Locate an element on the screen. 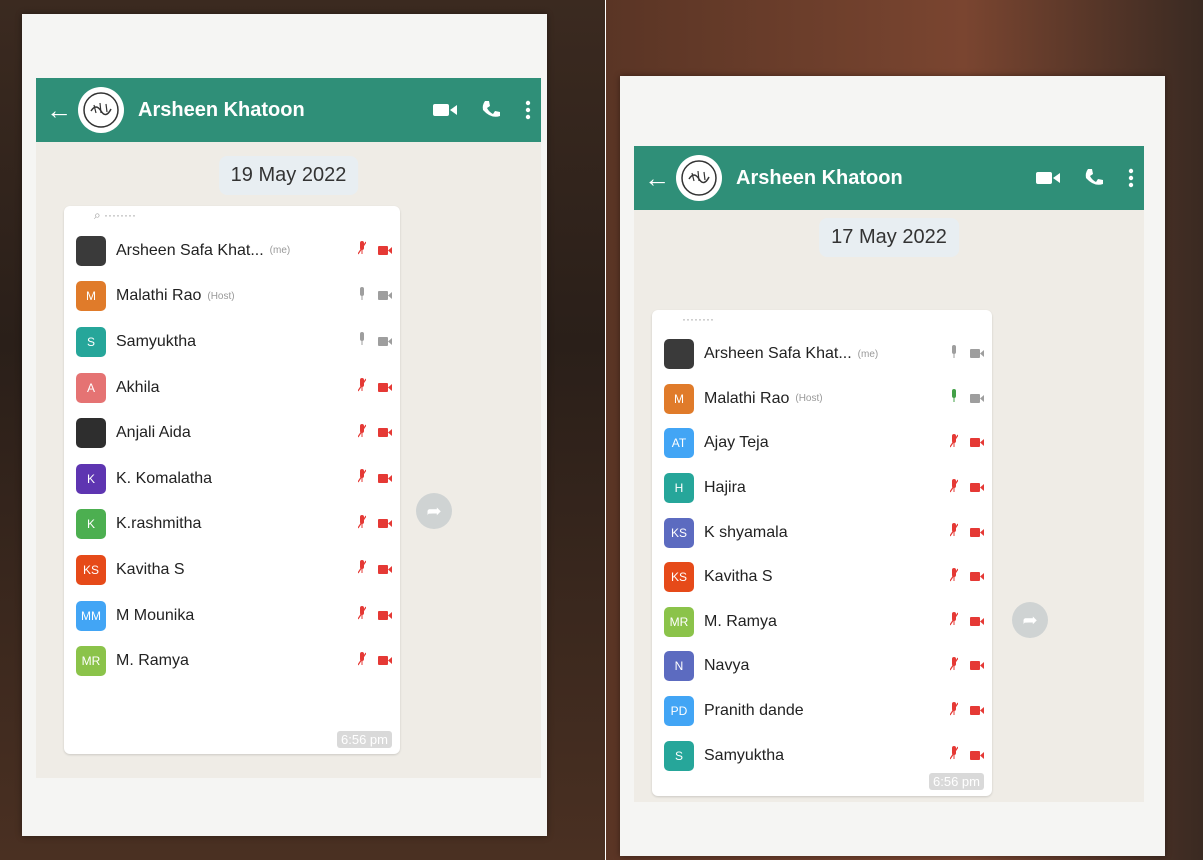 This screenshot has width=1203, height=860. participant-name: K shyamala is located at coordinates (746, 532).